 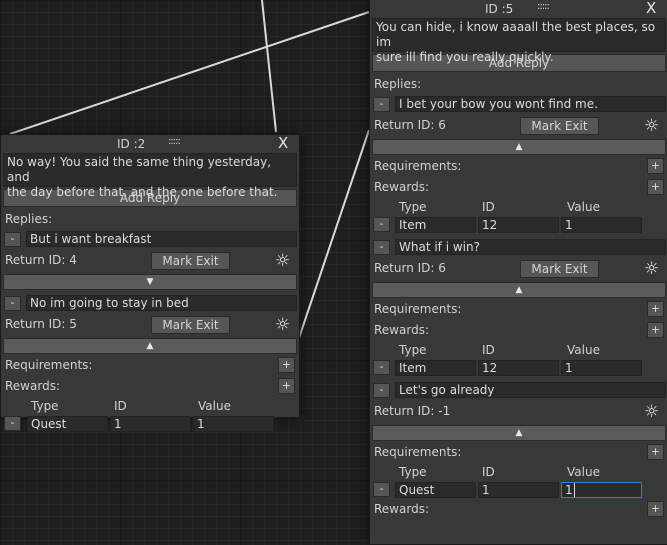 What do you see at coordinates (161, 239) in the screenshot?
I see `reply-text-input: But i want breakfast` at bounding box center [161, 239].